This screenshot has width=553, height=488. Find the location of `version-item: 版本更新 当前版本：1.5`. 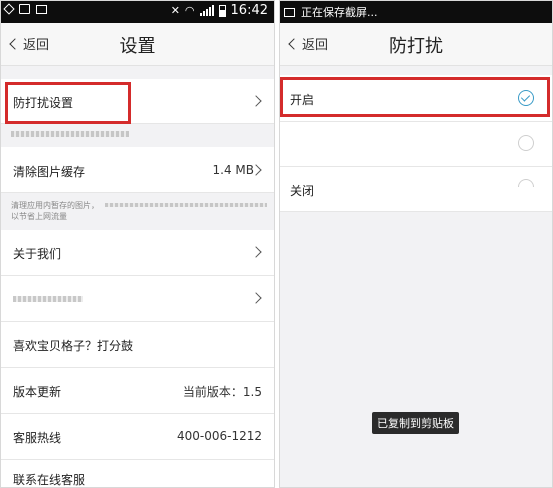

version-item: 版本更新 当前版本：1.5 is located at coordinates (137, 391).